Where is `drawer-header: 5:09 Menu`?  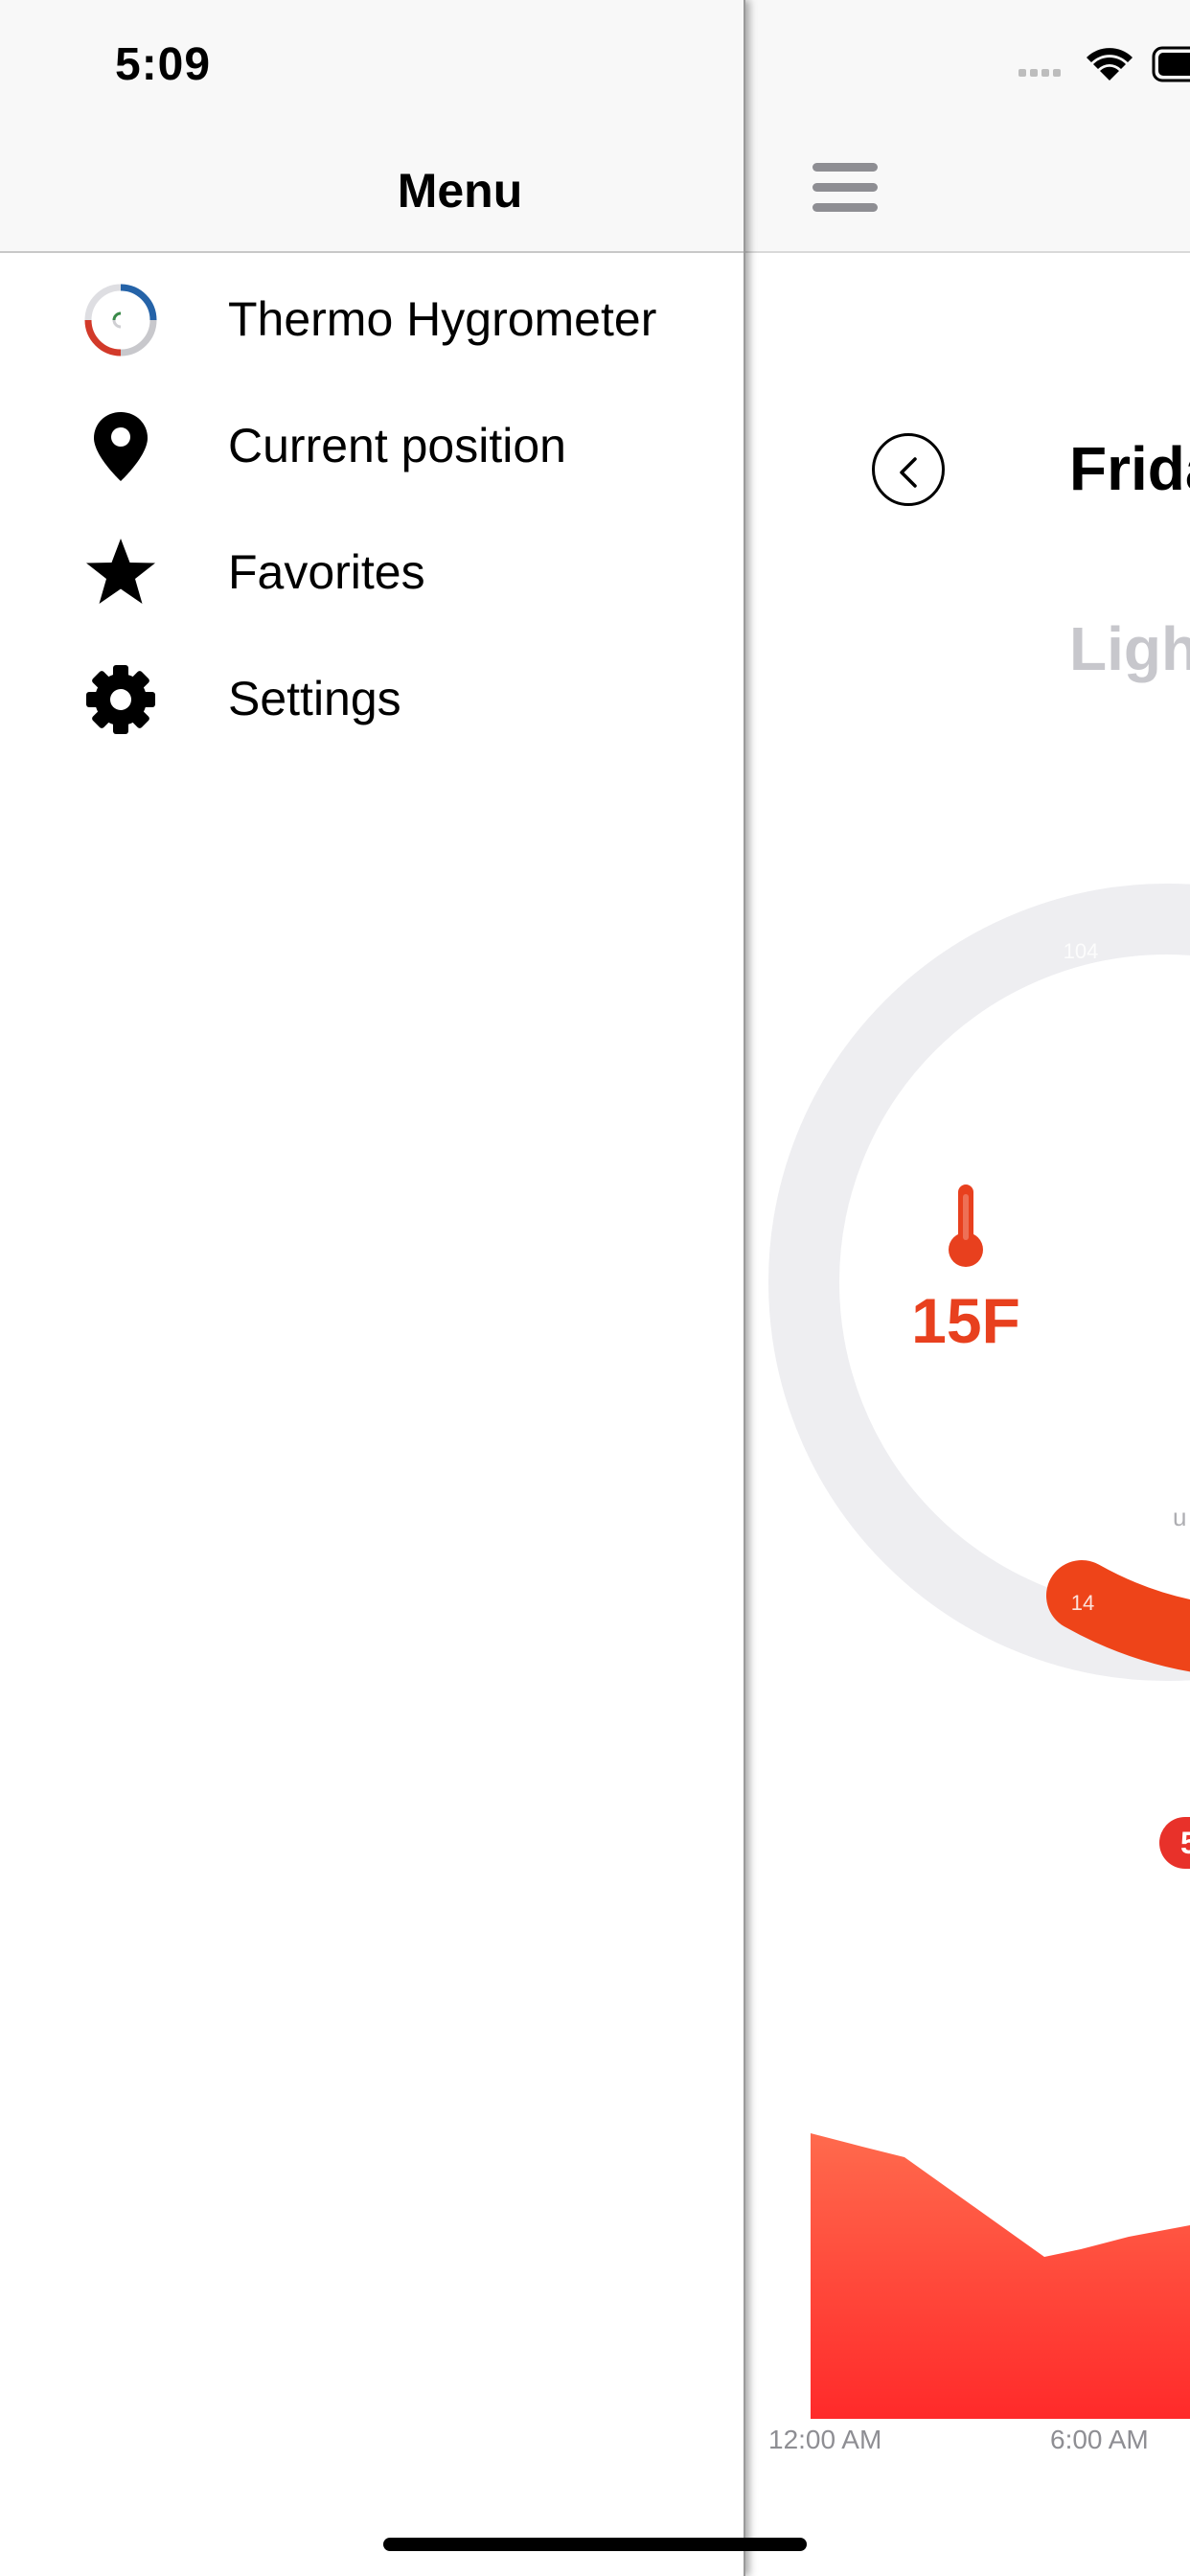
drawer-header: 5:09 Menu is located at coordinates (372, 126).